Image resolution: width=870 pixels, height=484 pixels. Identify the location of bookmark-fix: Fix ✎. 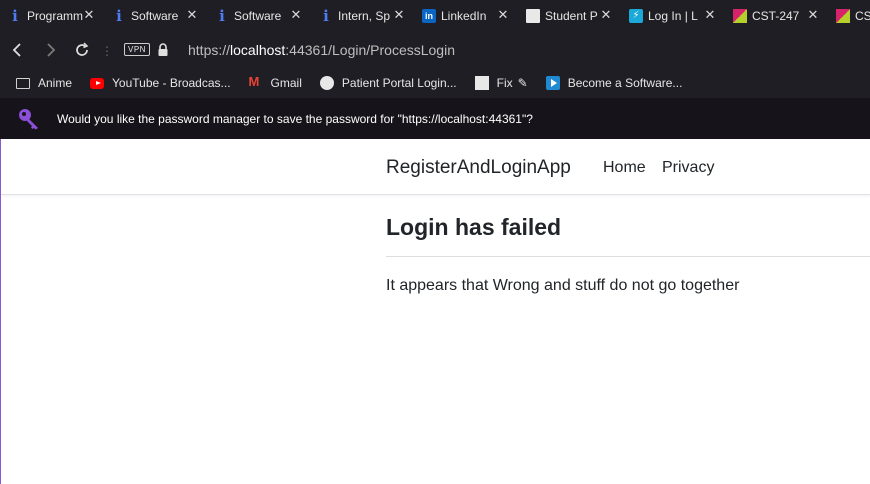
(501, 83).